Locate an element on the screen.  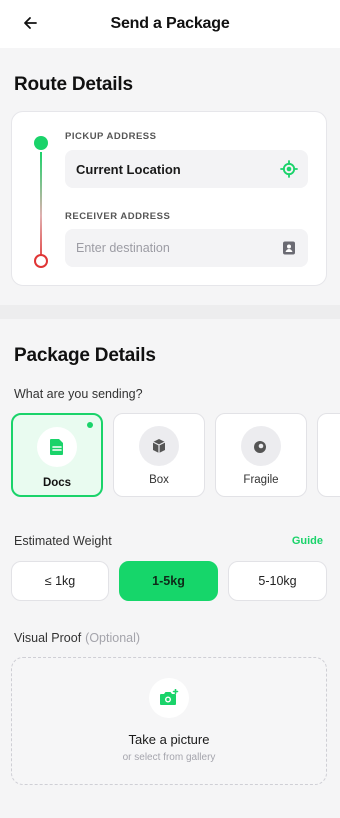
receiver-address-placeholder: Enter destination is located at coordinates (123, 248).